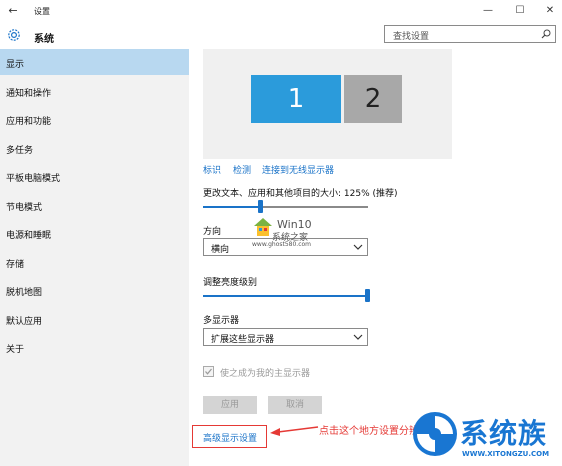  What do you see at coordinates (294, 431) in the screenshot?
I see `annotation-arrow` at bounding box center [294, 431].